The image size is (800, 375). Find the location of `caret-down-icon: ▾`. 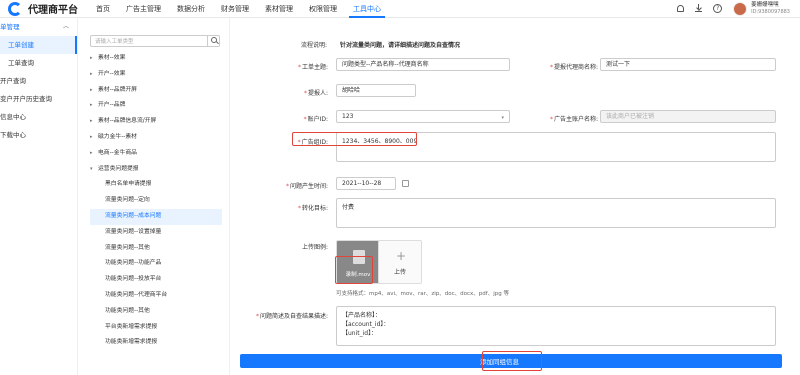

caret-down-icon: ▾ is located at coordinates (94, 170).